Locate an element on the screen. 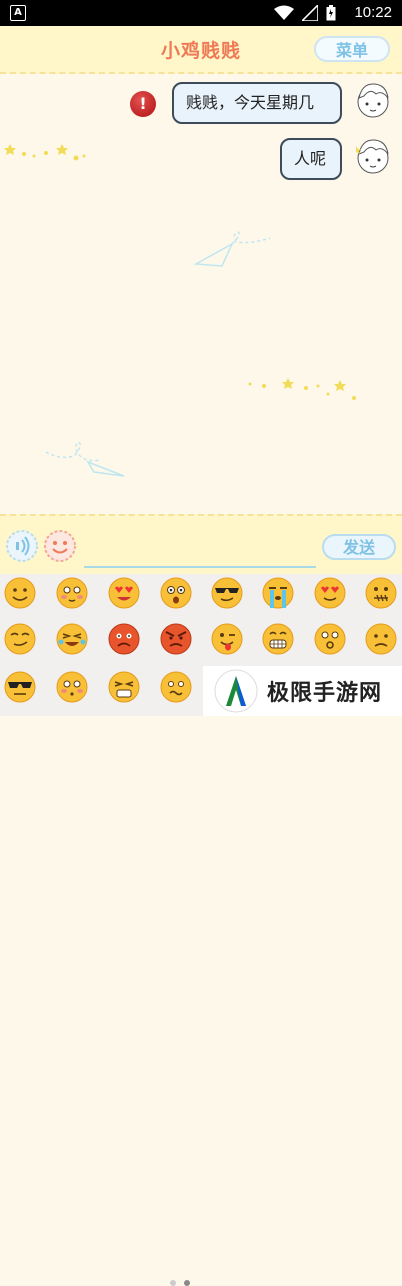 The height and width of the screenshot is (1286, 402). voice-icon is located at coordinates (22, 546).